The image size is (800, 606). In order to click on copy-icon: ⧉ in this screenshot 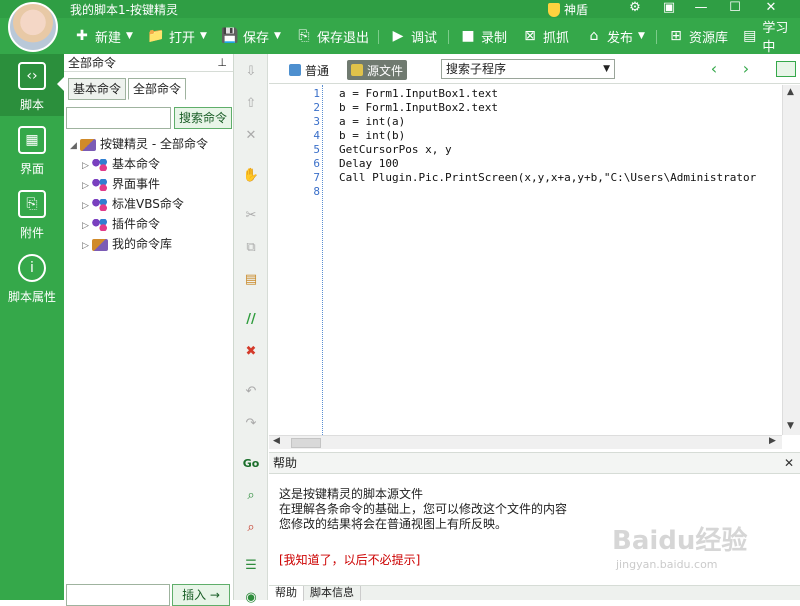, I will do `click(251, 247)`.